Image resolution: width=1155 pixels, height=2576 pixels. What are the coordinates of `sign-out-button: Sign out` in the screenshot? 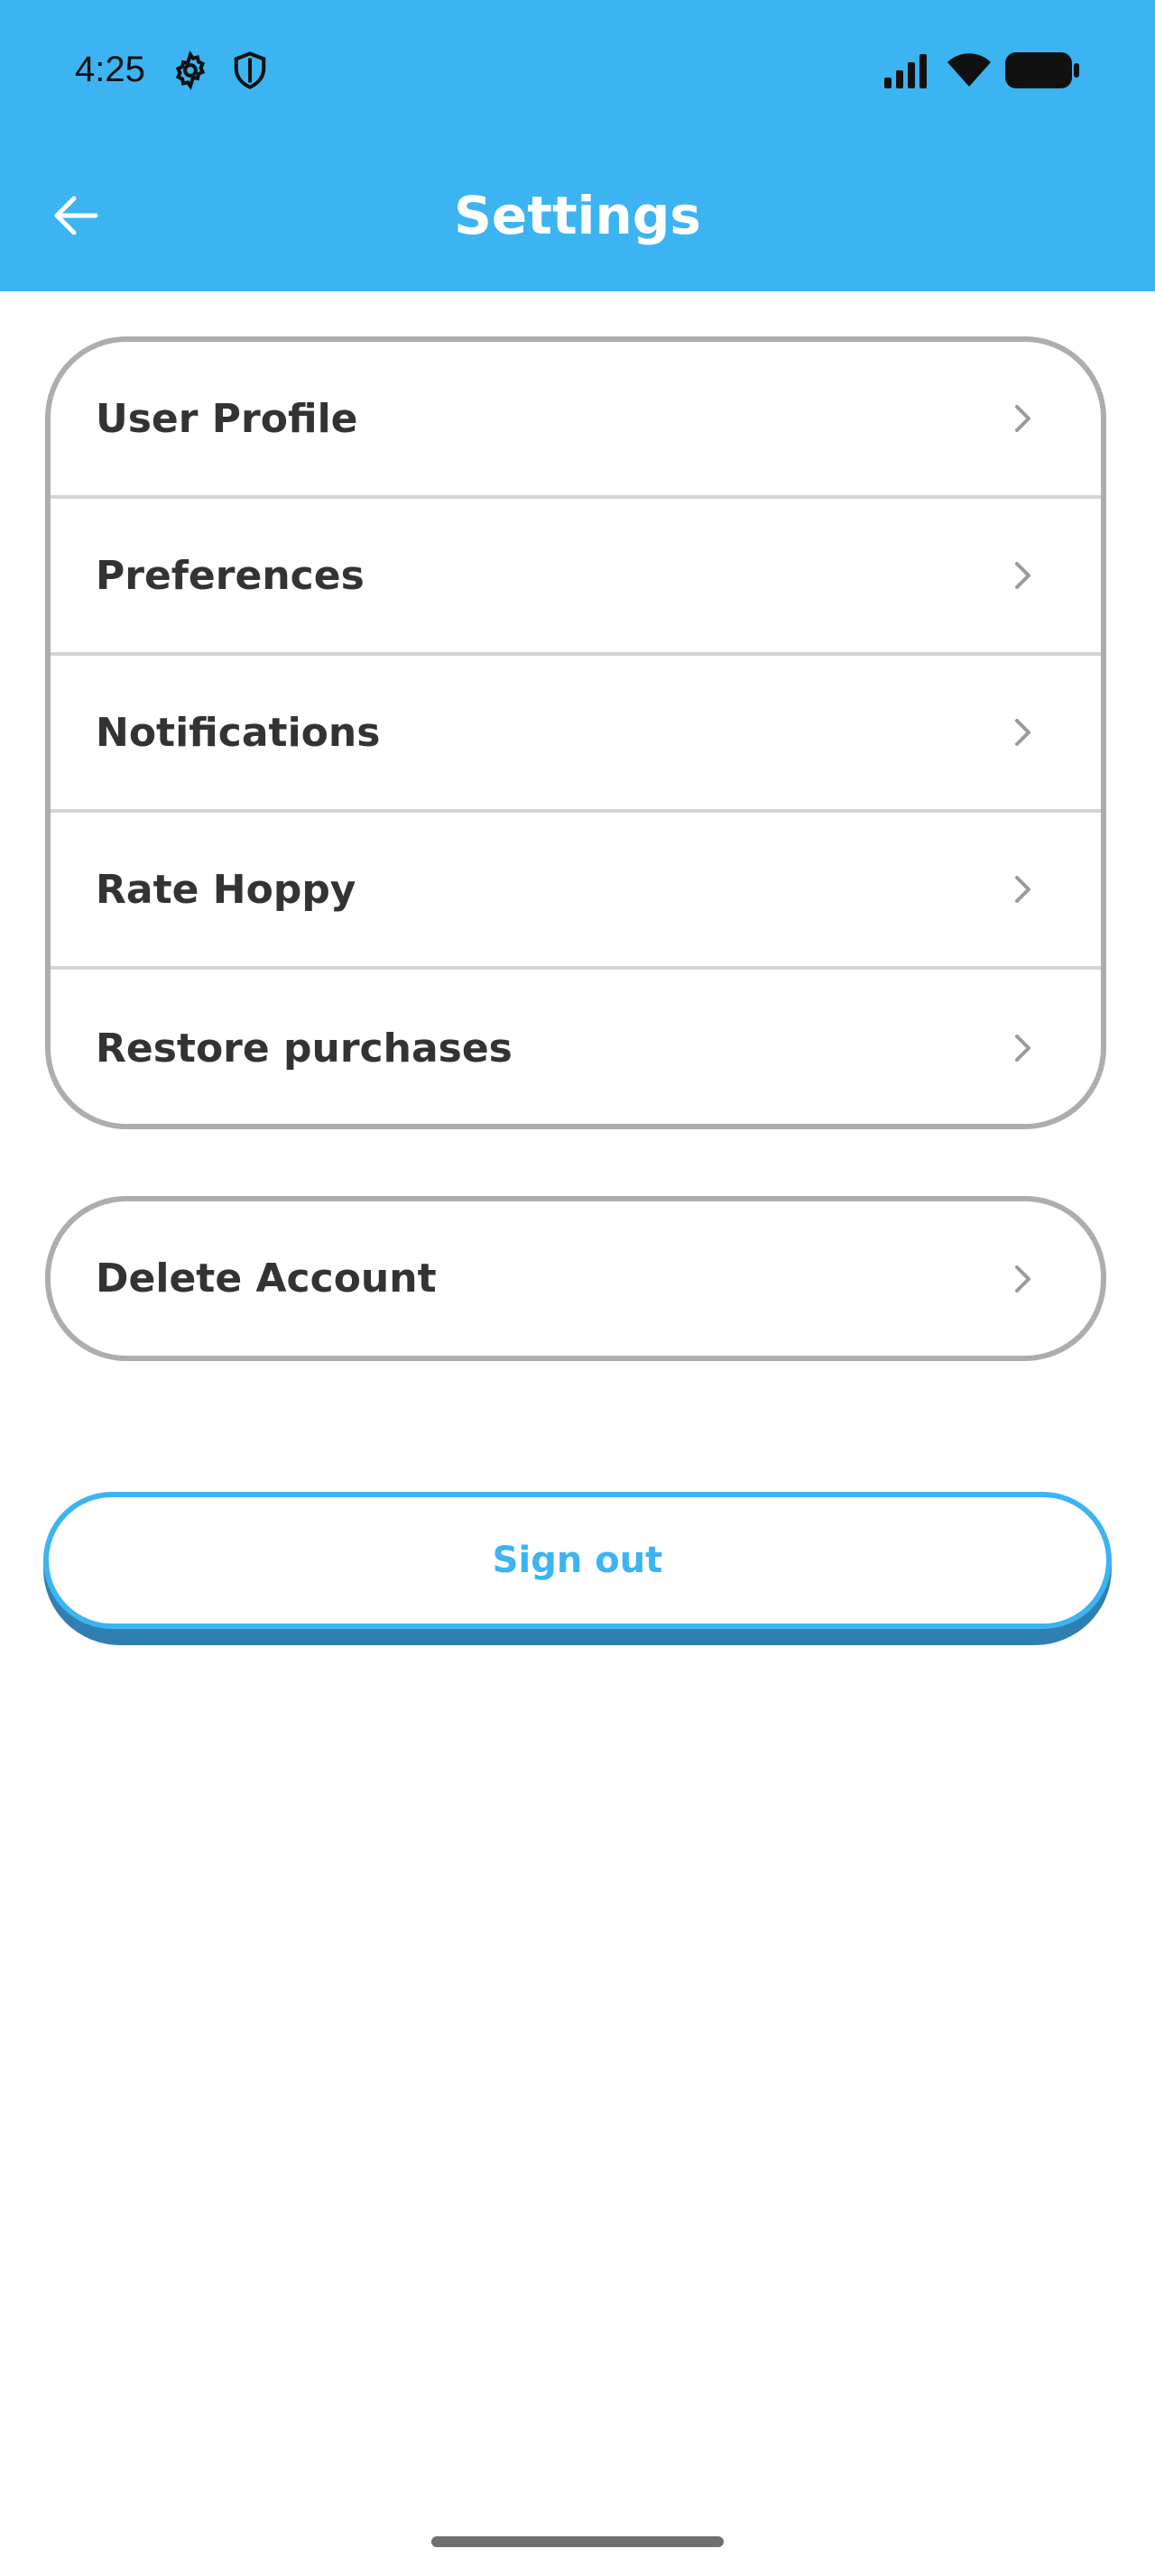 It's located at (577, 1560).